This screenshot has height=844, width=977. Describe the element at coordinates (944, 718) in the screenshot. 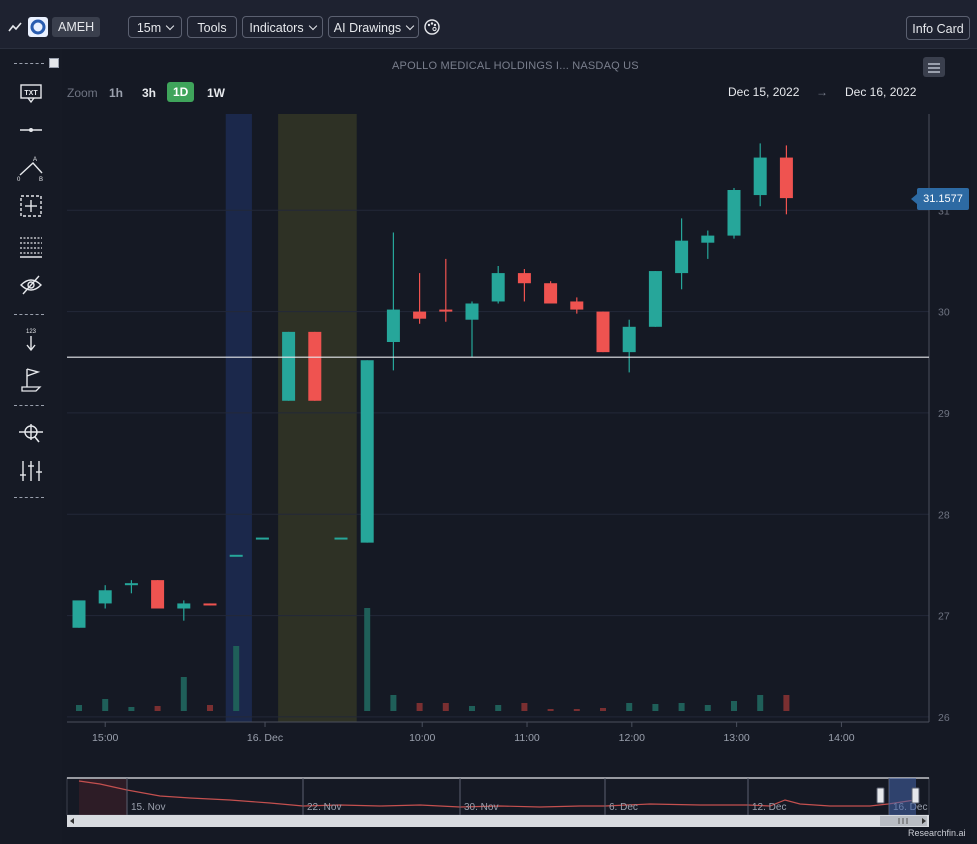

I see `y-tick-label: 26` at that location.